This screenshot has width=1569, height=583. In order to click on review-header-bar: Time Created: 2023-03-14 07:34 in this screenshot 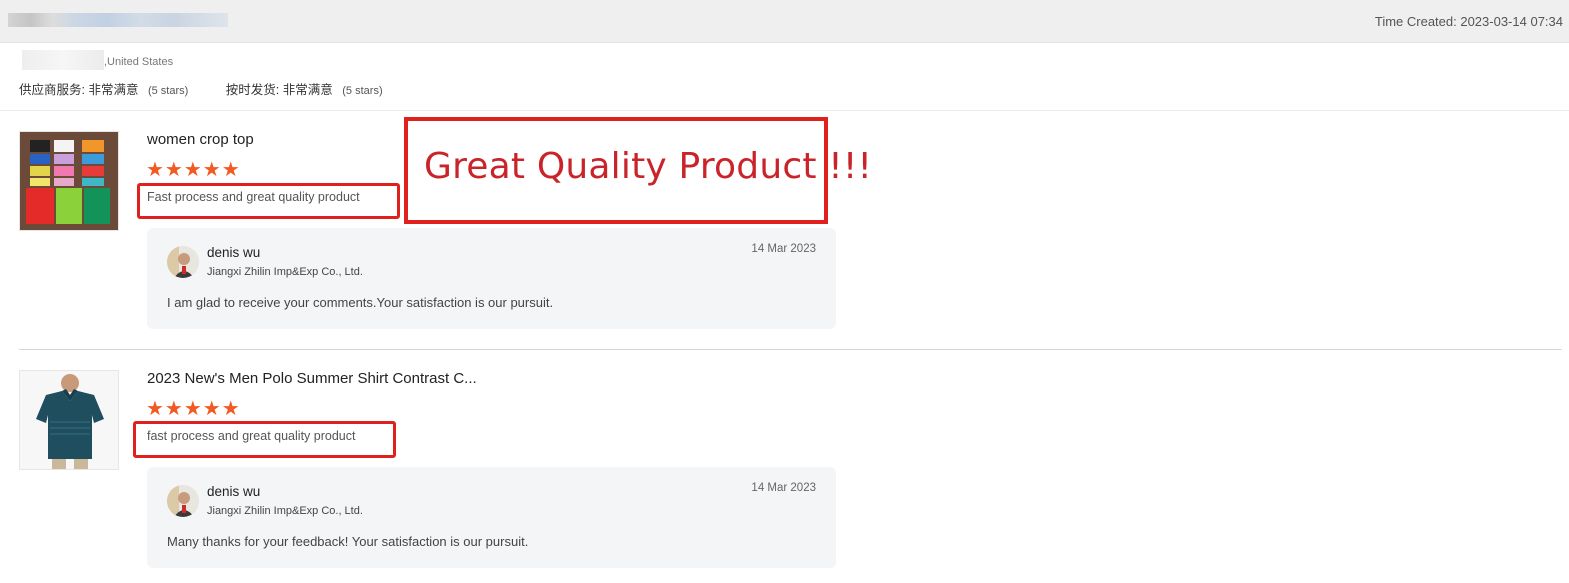, I will do `click(784, 21)`.